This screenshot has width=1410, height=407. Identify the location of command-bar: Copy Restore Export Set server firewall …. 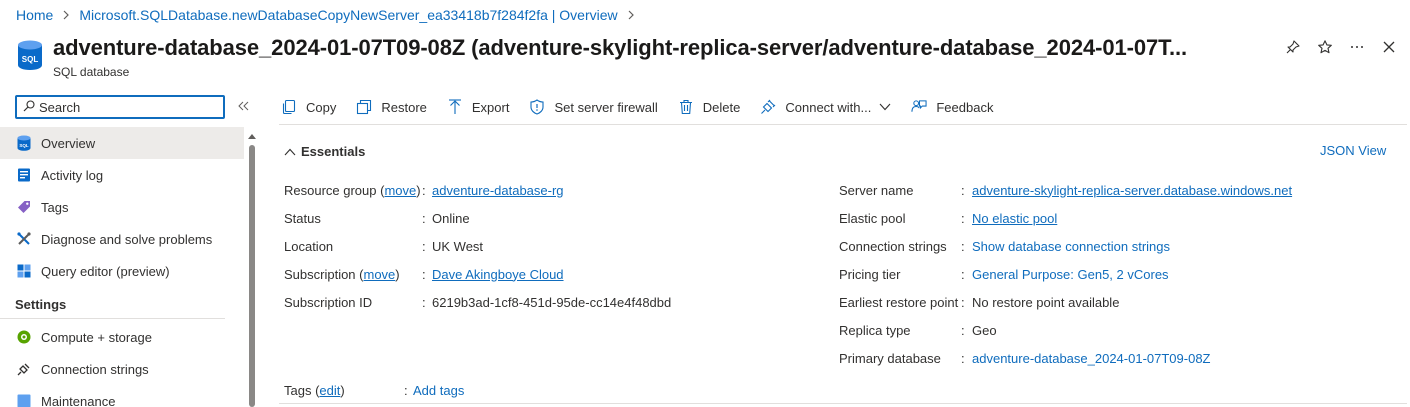
(645, 107).